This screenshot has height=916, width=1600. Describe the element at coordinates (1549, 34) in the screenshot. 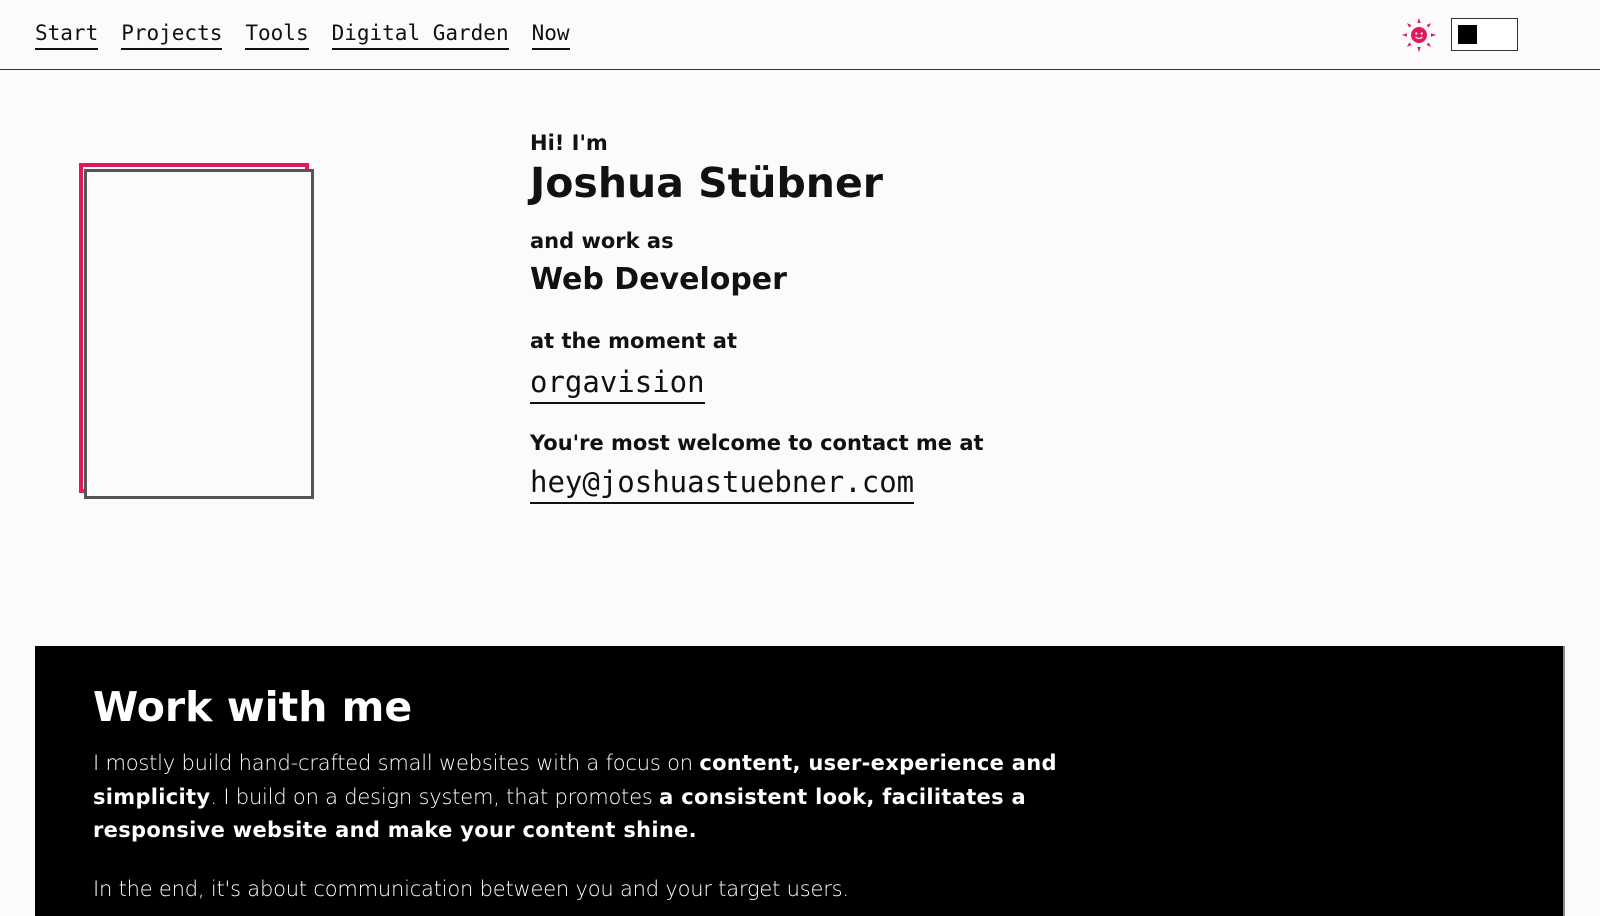

I see `moon-icon` at that location.